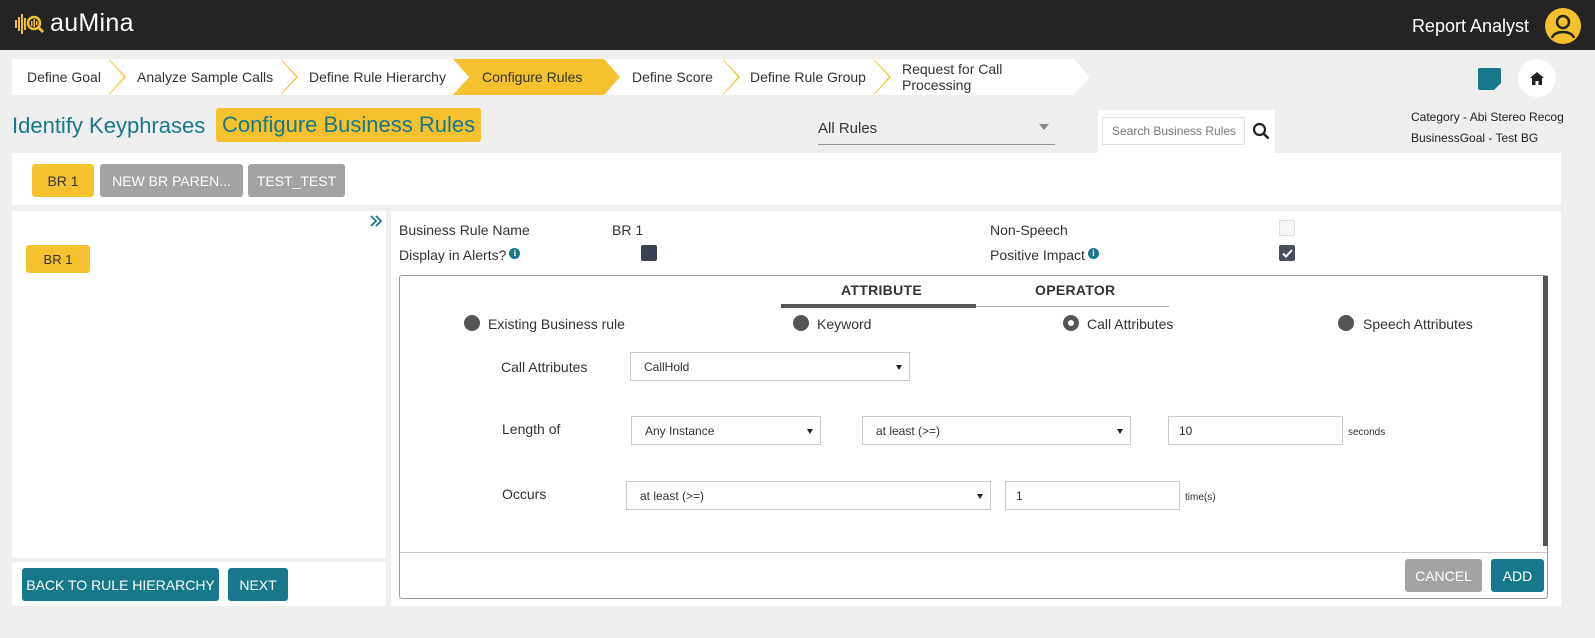 The image size is (1595, 638). I want to click on rule-tab-test-test: TEST_TEST, so click(296, 180).